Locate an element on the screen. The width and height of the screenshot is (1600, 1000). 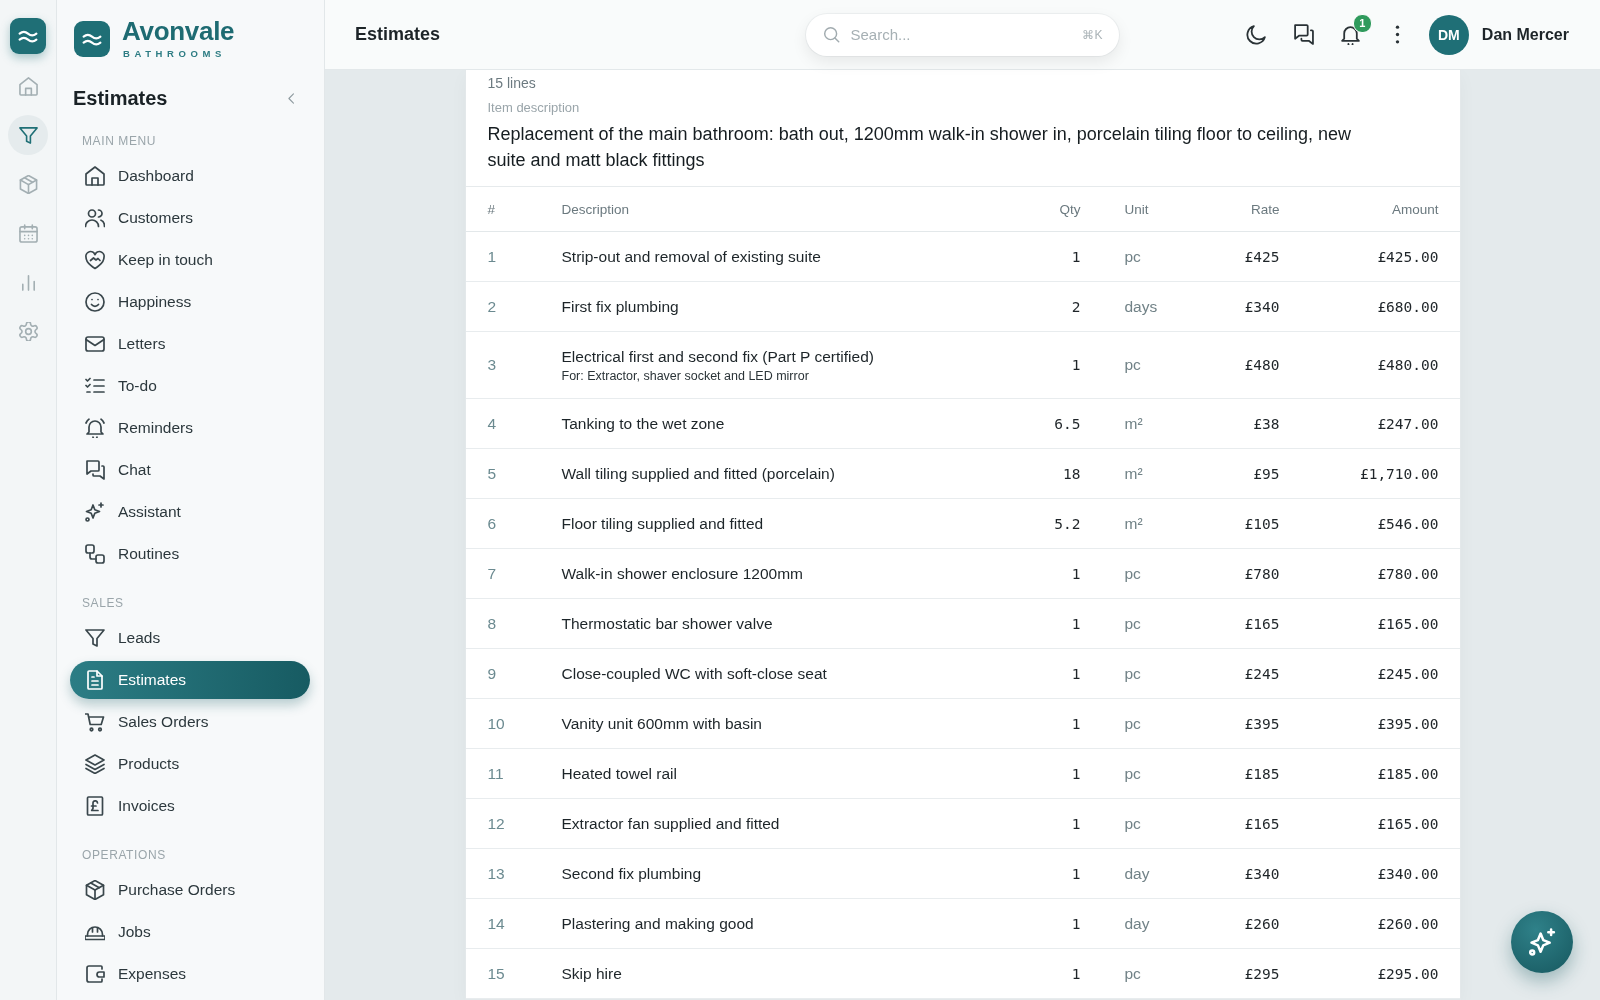
column-header: Rate is located at coordinates (1264, 209).